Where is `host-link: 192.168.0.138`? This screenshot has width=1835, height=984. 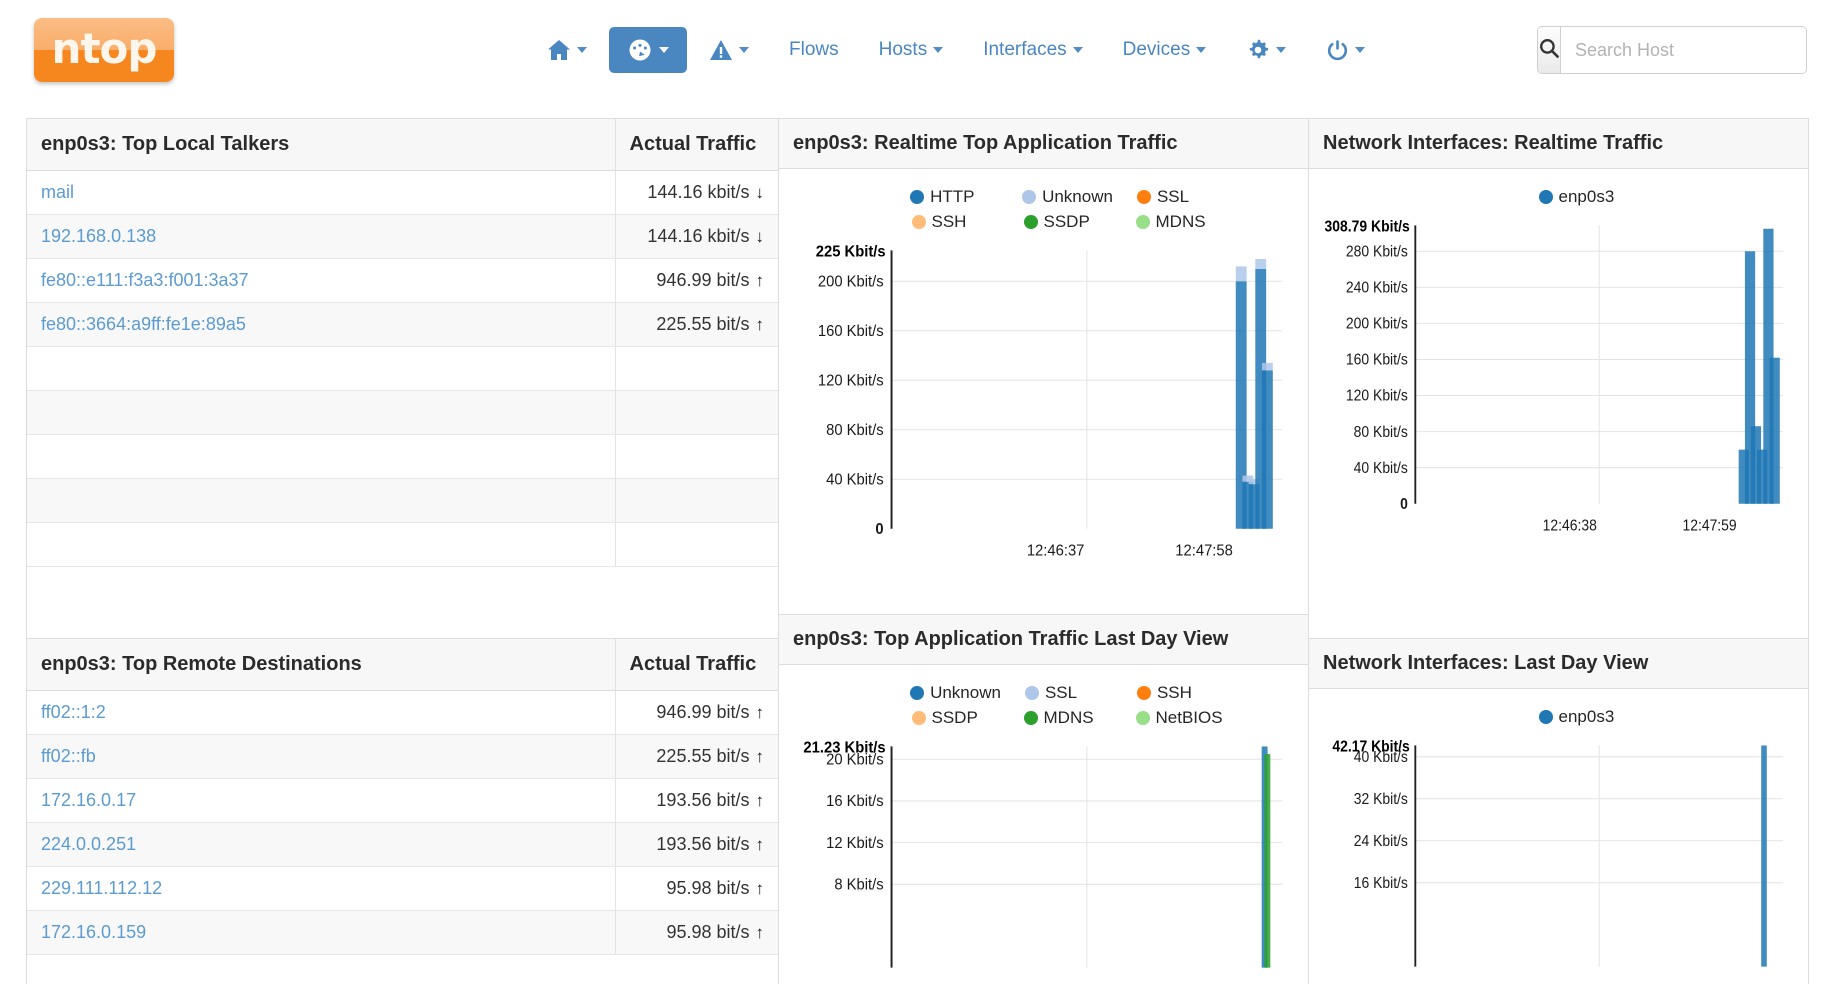
host-link: 192.168.0.138 is located at coordinates (98, 236).